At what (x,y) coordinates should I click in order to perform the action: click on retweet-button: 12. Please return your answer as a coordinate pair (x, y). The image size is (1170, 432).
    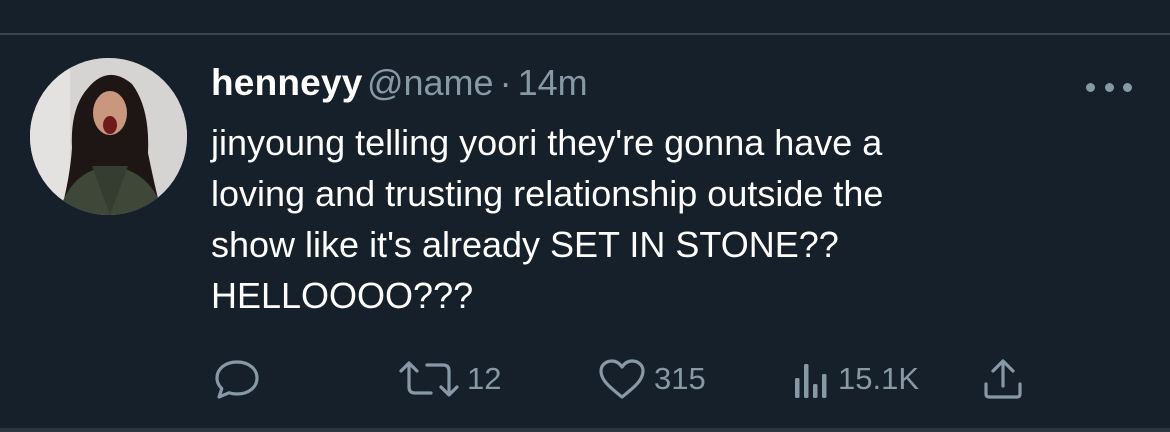
    Looking at the image, I should click on (450, 379).